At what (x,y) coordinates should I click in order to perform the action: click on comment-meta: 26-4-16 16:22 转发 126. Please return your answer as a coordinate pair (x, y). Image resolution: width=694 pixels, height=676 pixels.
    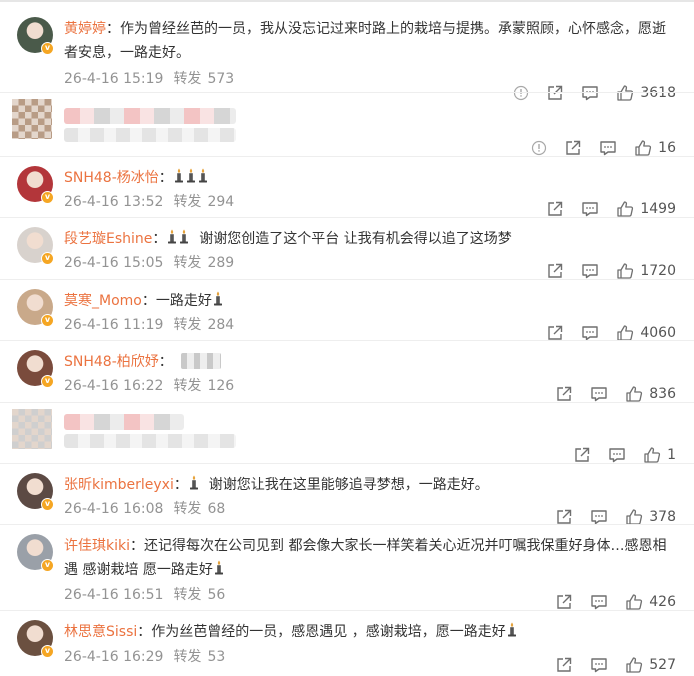
    Looking at the image, I should click on (149, 385).